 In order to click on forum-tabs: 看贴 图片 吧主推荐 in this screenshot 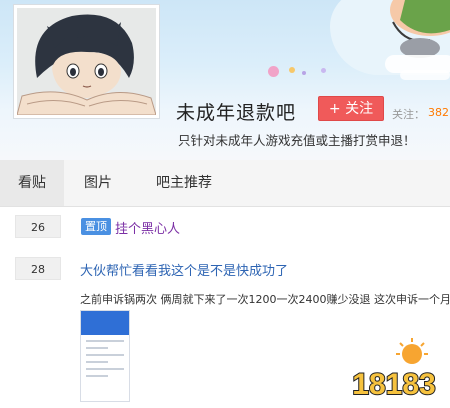, I will do `click(225, 183)`.